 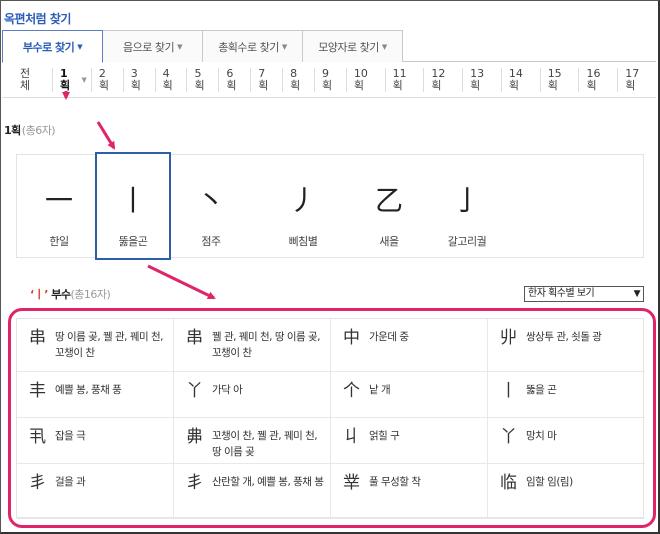 What do you see at coordinates (409, 491) in the screenshot?
I see `character-cell: 丵 풀 무성할 착` at bounding box center [409, 491].